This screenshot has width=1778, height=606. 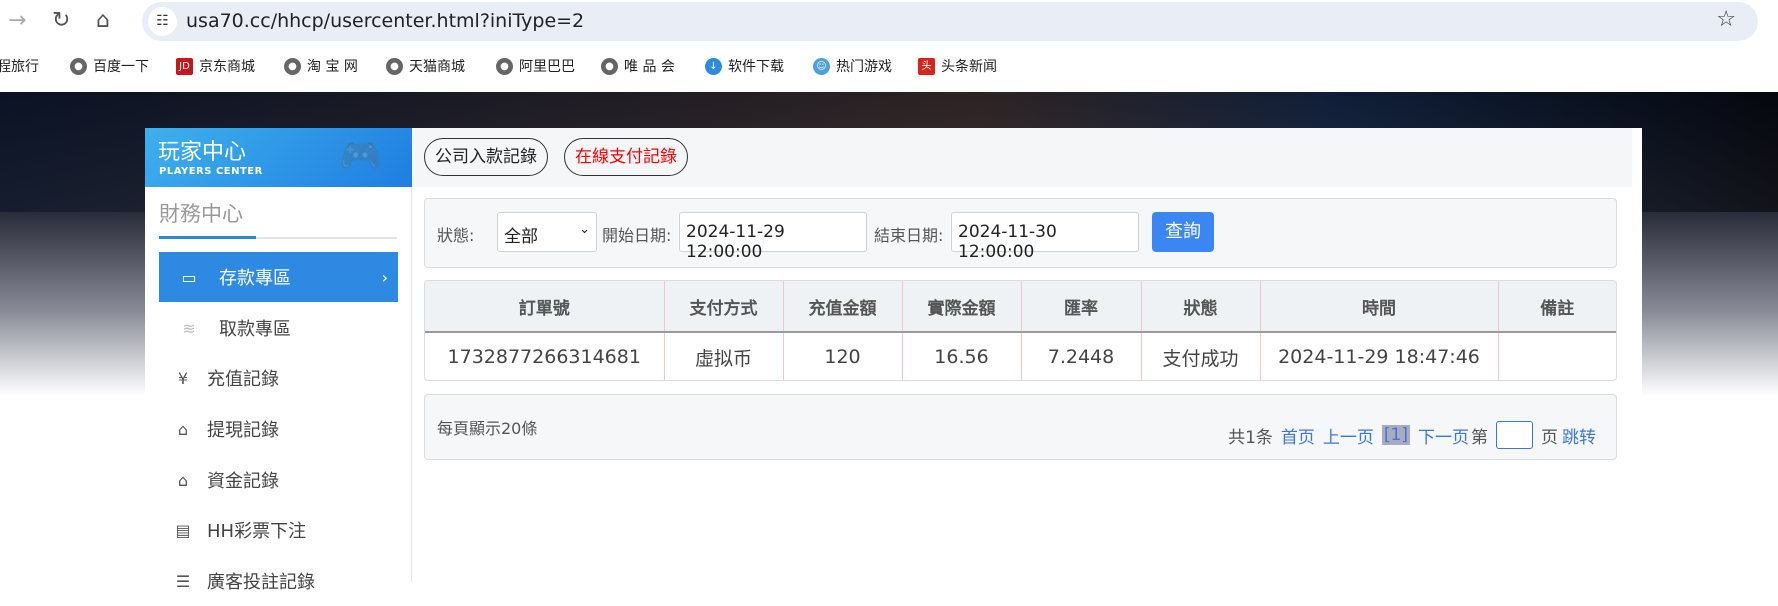 I want to click on start-date-input: 2024-11-29 12:00:00, so click(x=773, y=237).